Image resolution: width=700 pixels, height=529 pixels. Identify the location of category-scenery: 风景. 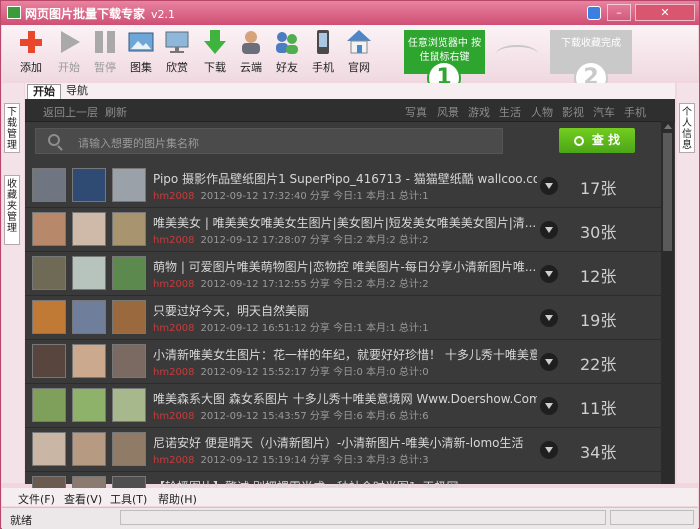
(448, 112).